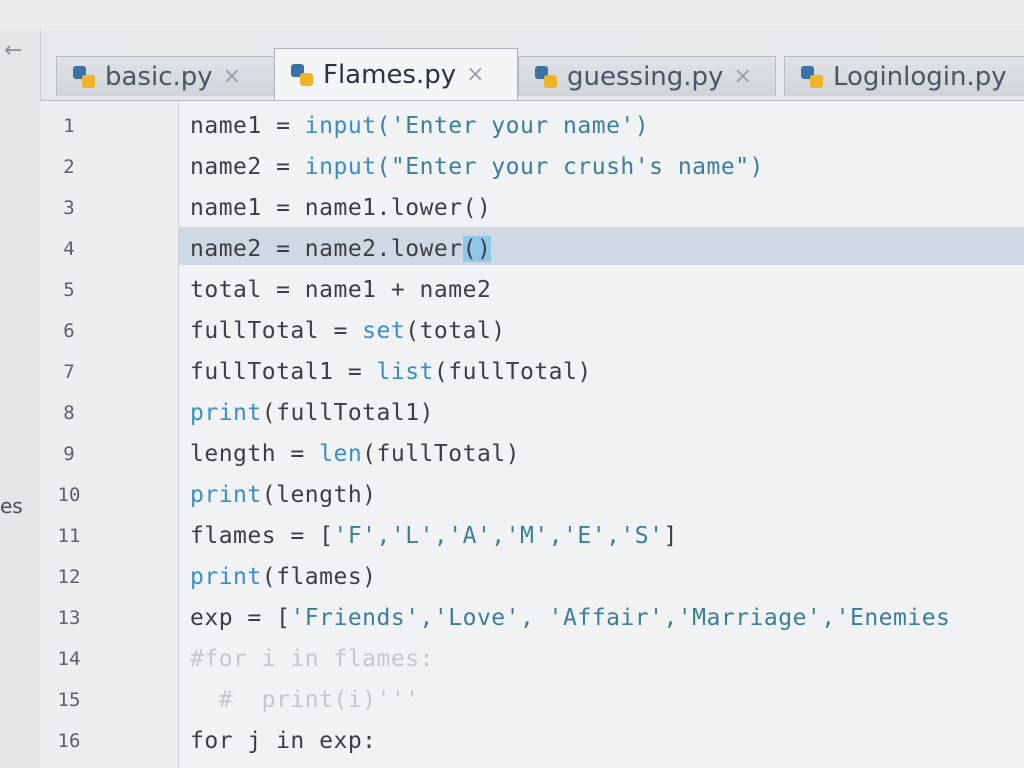  I want to click on line-number: 9, so click(69, 454).